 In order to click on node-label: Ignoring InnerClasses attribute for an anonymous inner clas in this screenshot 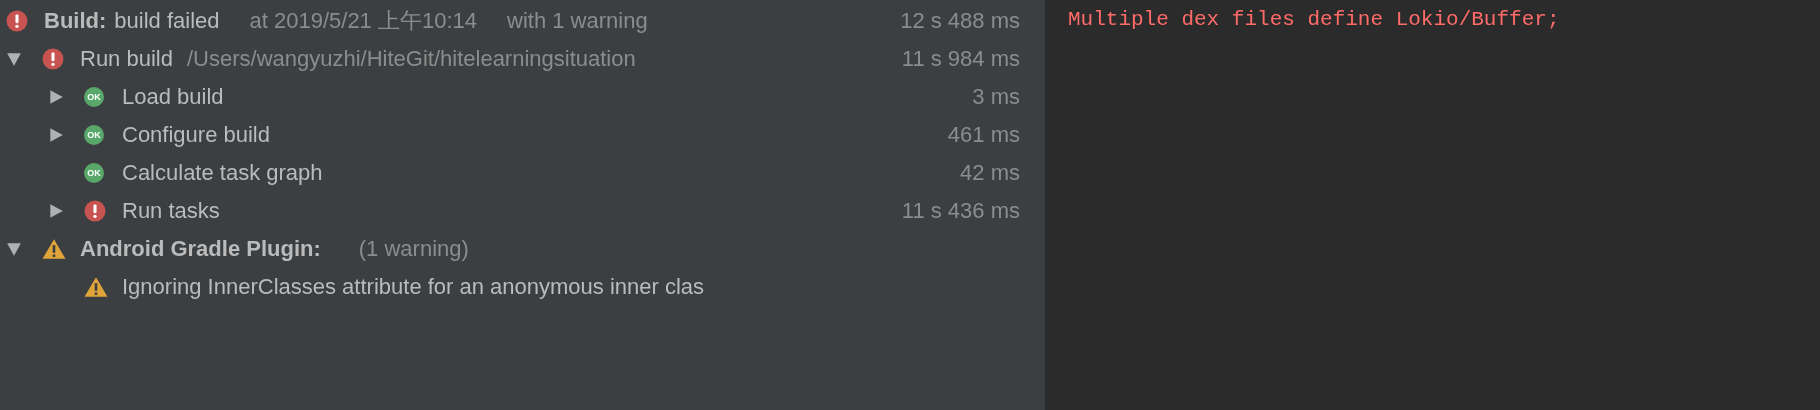, I will do `click(413, 287)`.